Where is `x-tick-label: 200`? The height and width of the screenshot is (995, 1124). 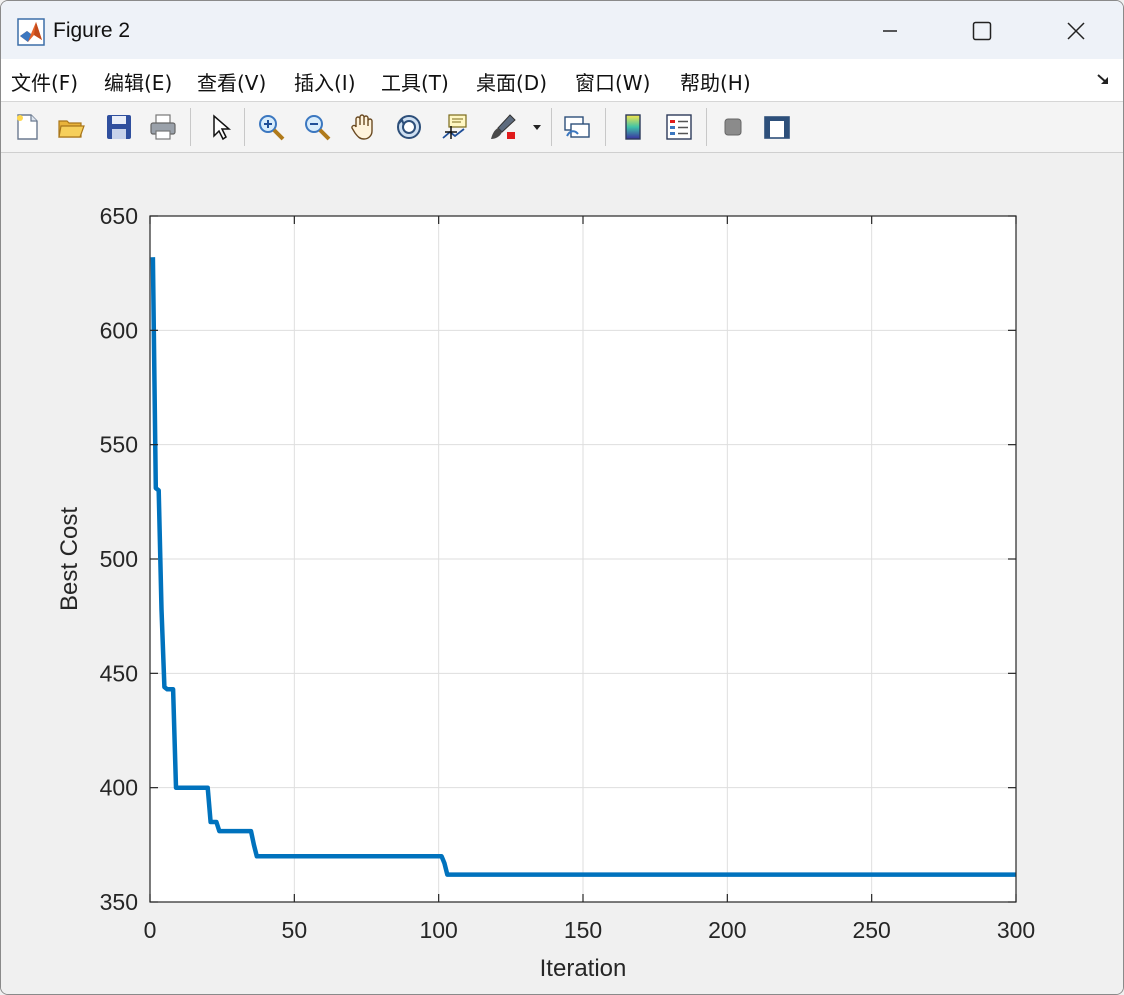
x-tick-label: 200 is located at coordinates (727, 930).